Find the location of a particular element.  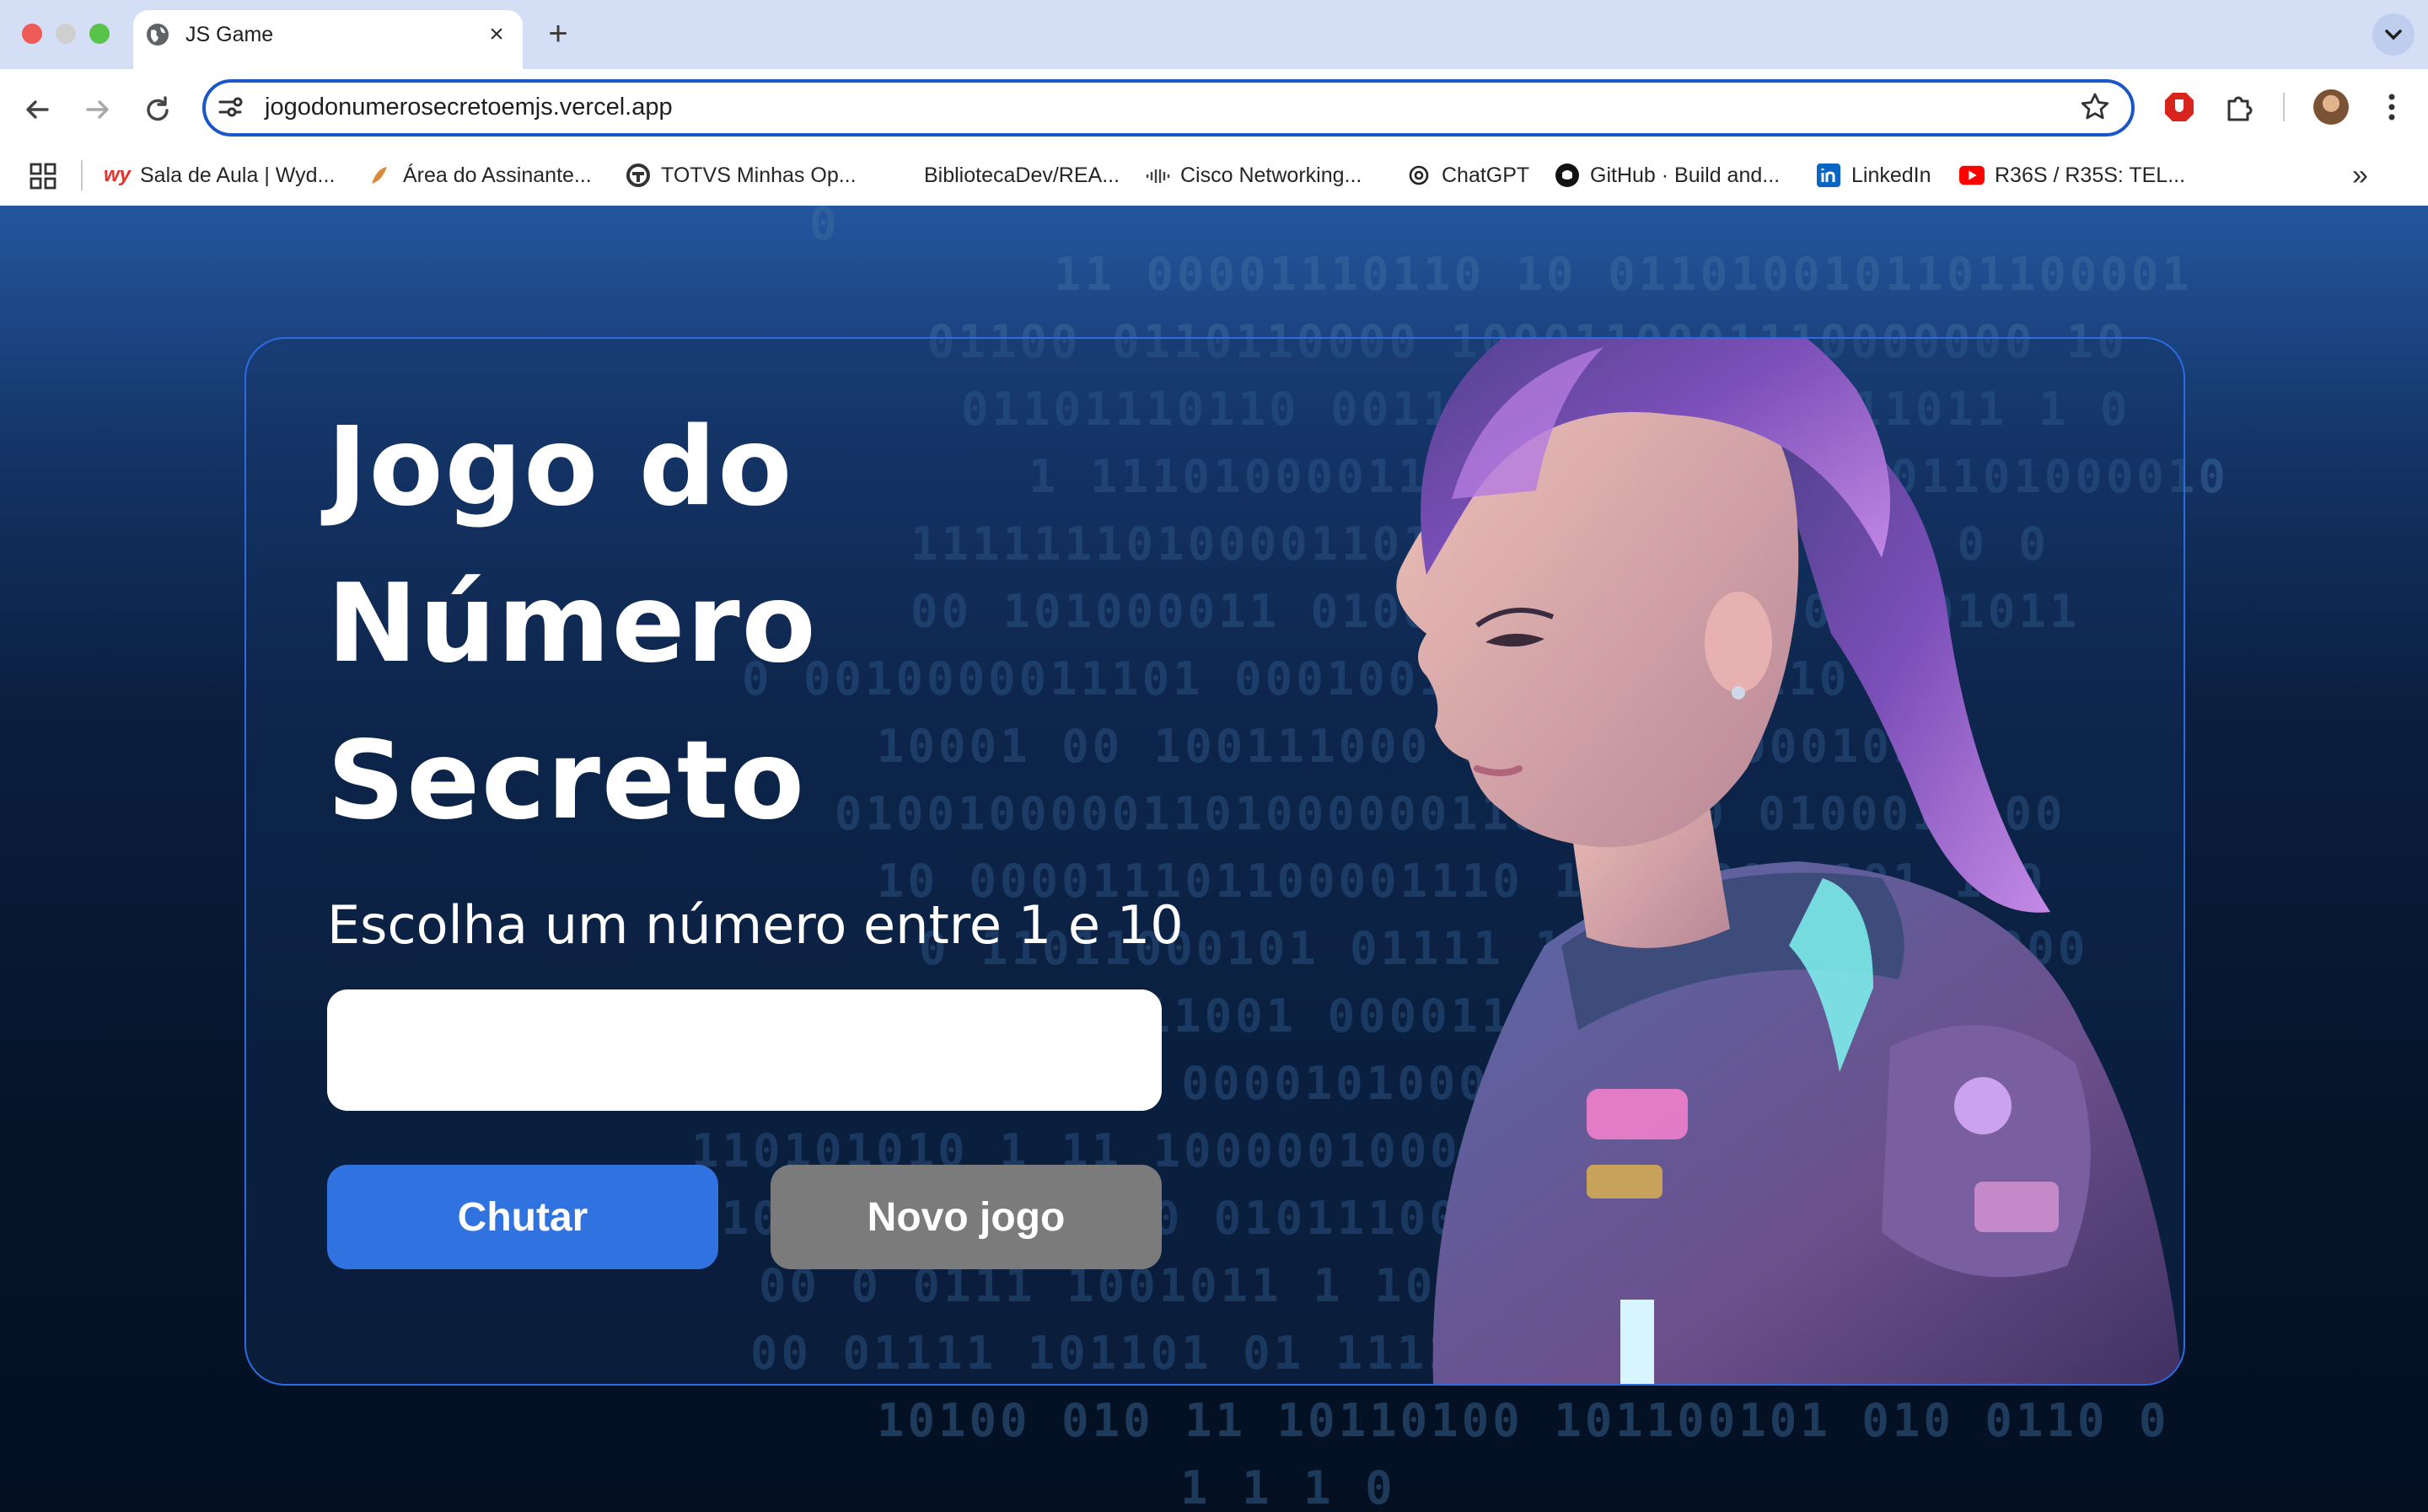

forward-arrow-icon is located at coordinates (98, 109).